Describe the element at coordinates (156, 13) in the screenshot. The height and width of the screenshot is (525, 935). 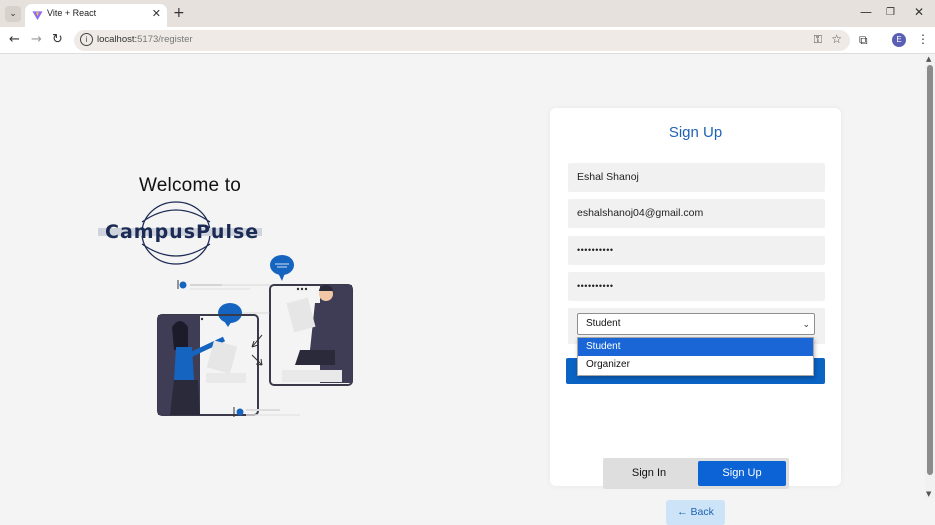
I see `tab-close-icon: ✕` at that location.